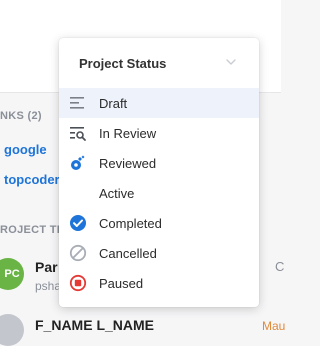  I want to click on status-option-label: Paused, so click(121, 283).